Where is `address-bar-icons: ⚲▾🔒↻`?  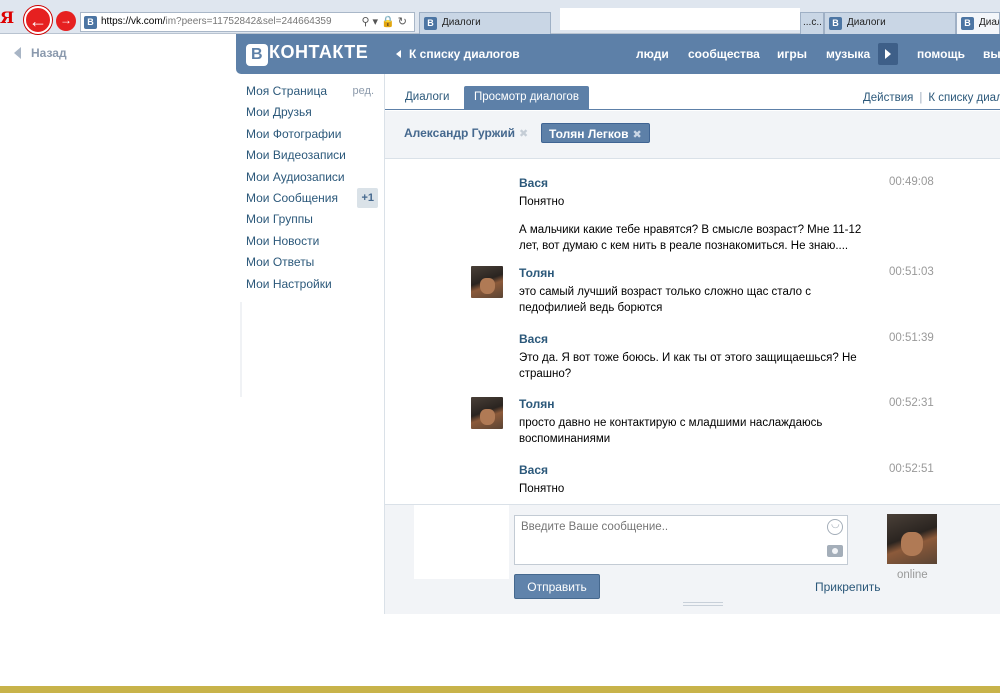
address-bar-icons: ⚲▾🔒↻ is located at coordinates (386, 21).